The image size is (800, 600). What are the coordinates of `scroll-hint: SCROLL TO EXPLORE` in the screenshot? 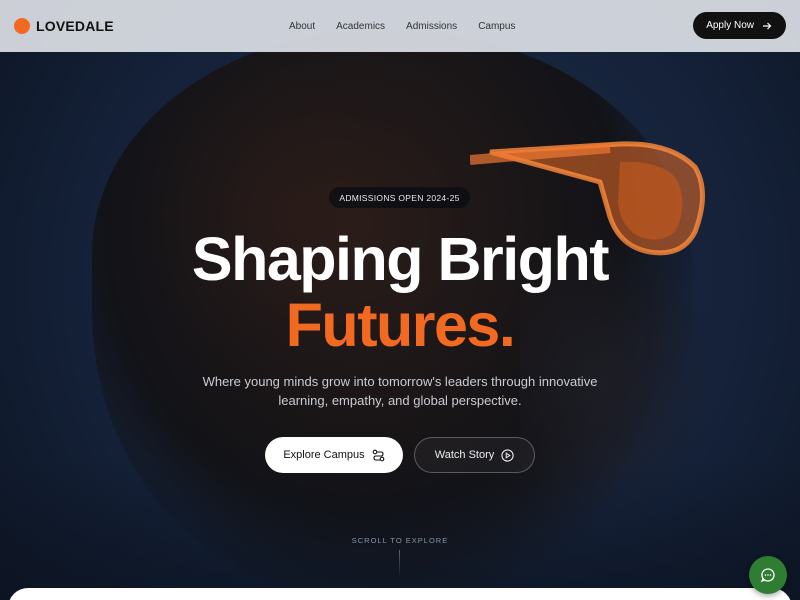 It's located at (400, 540).